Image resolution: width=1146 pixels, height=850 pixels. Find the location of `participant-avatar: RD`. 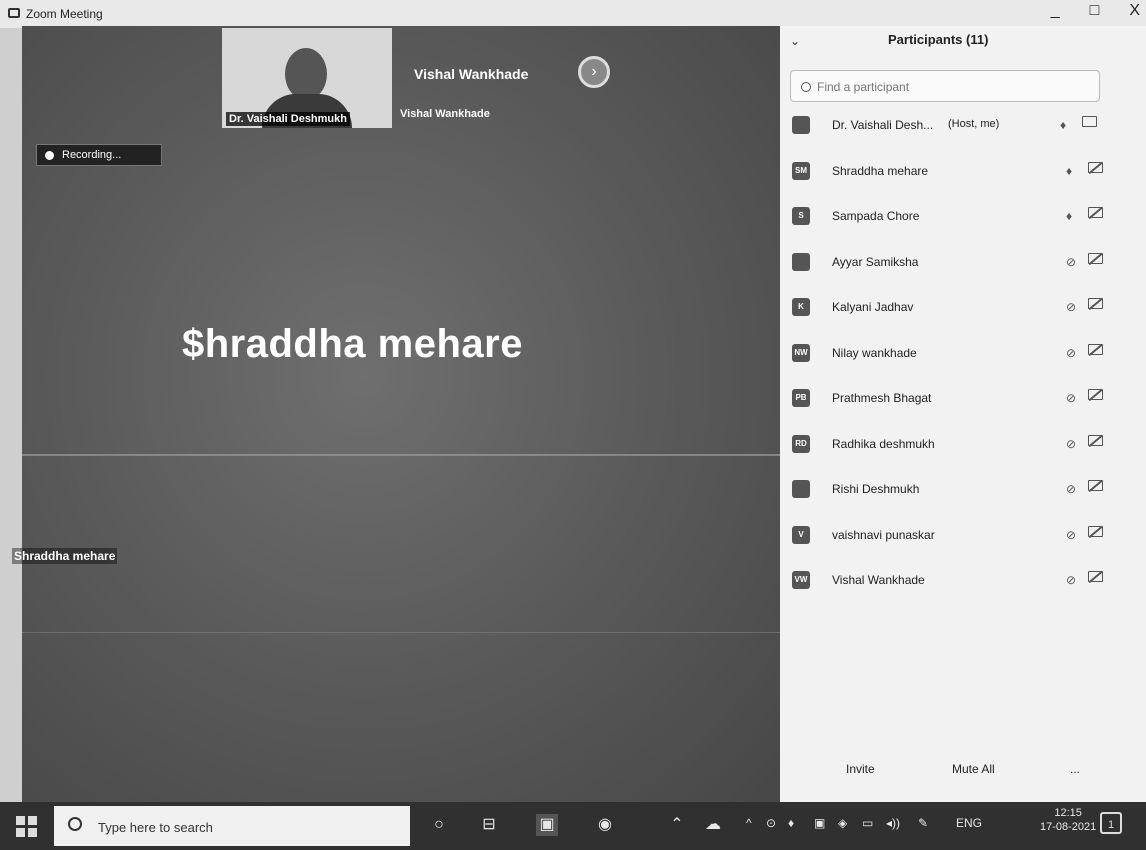

participant-avatar: RD is located at coordinates (801, 443).